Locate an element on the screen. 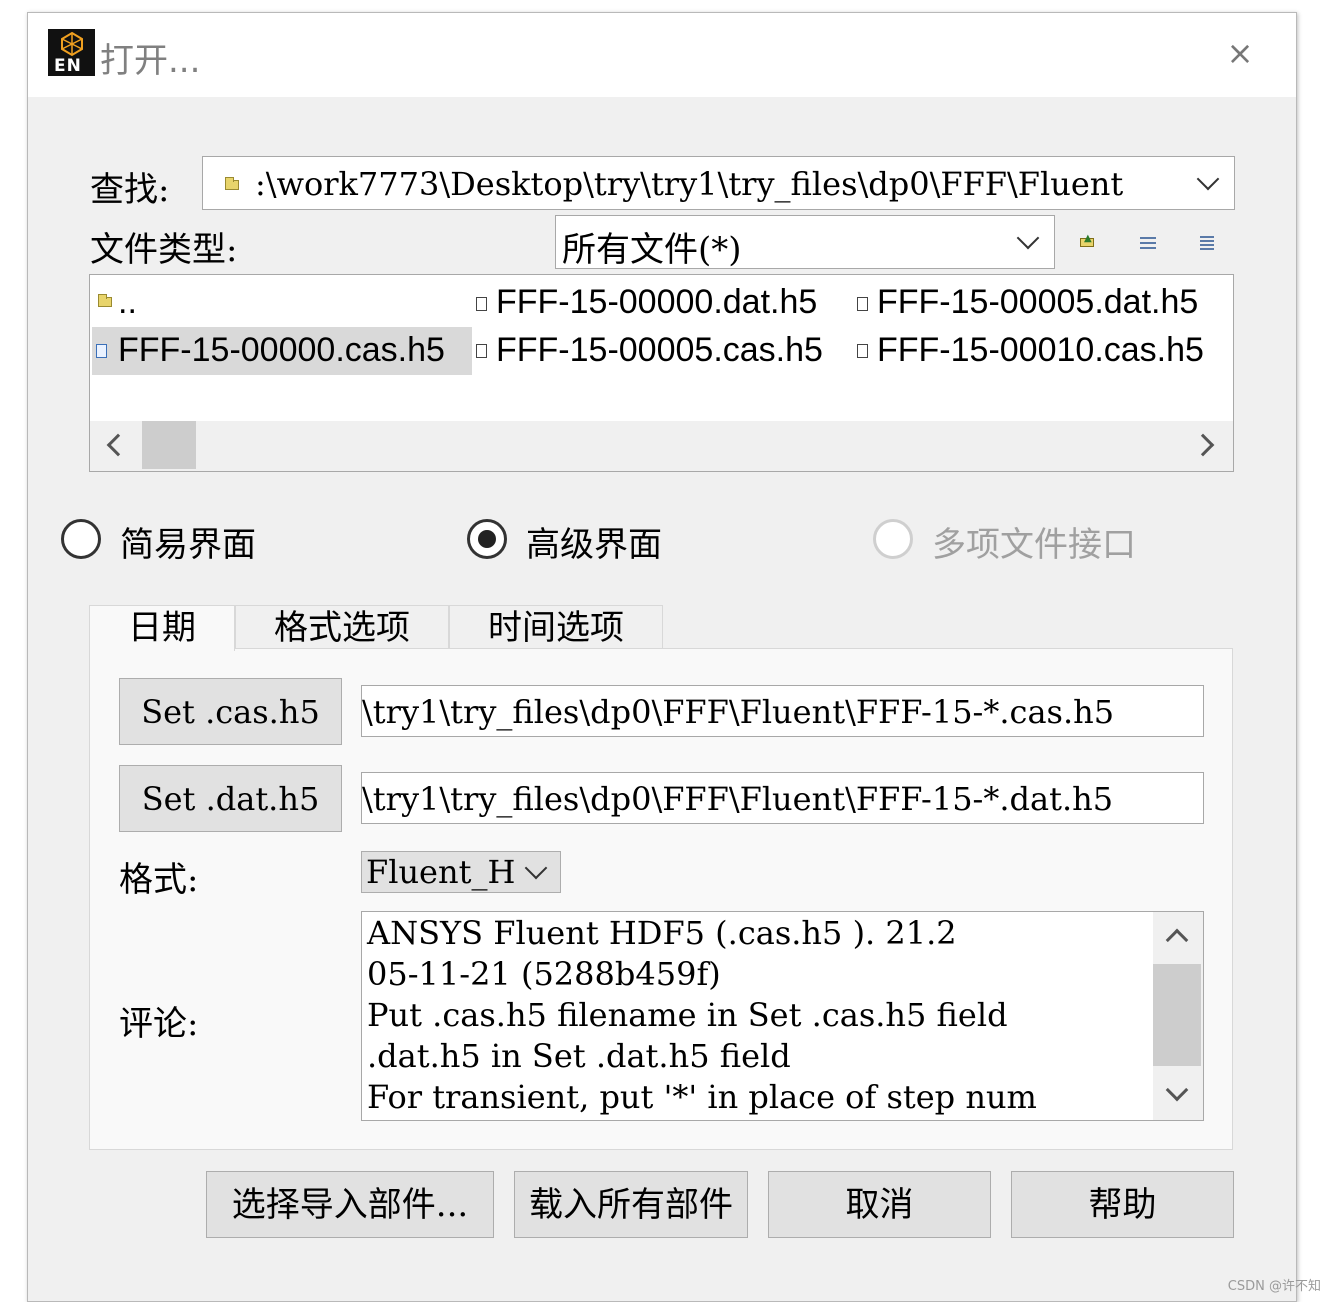 The width and height of the screenshot is (1335, 1302). cancel-button: 取消 is located at coordinates (879, 1204).